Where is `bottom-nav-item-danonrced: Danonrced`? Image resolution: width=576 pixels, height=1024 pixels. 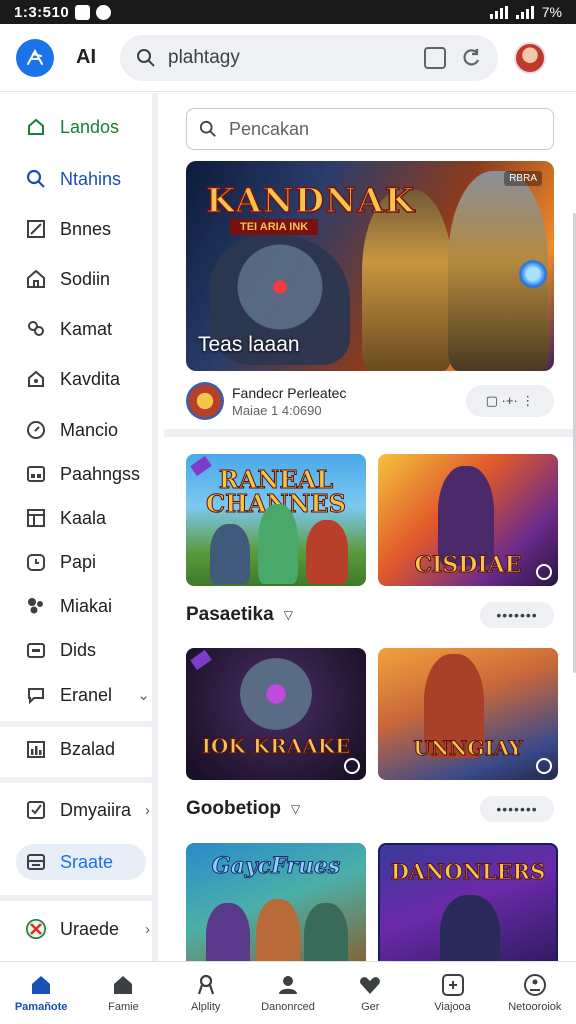 bottom-nav-item-danonrced: Danonrced is located at coordinates (288, 993).